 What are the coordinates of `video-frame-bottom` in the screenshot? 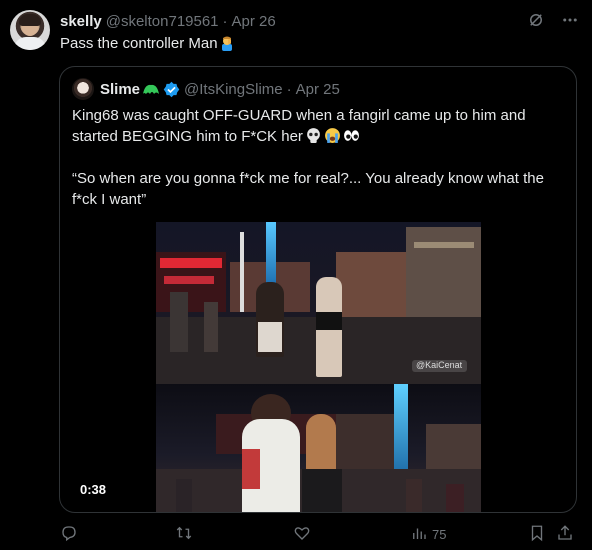 It's located at (318, 448).